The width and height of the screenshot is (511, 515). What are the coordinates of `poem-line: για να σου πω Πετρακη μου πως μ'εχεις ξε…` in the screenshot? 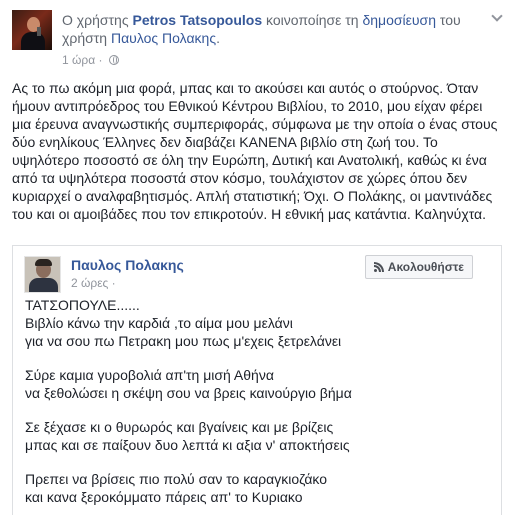 It's located at (183, 341).